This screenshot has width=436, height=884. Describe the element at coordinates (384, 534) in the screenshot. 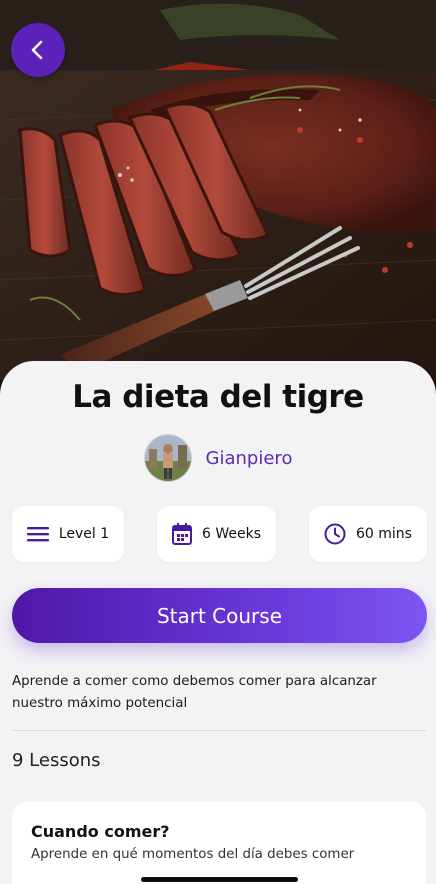

I see `time-label: 60 mins` at that location.